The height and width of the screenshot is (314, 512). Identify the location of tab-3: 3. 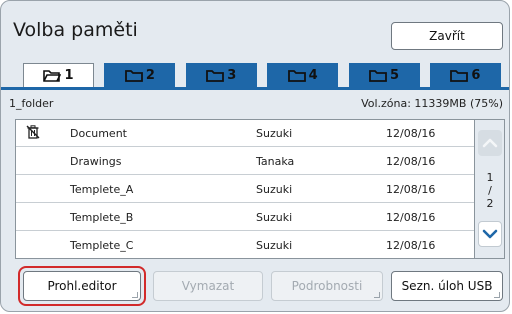
(221, 75).